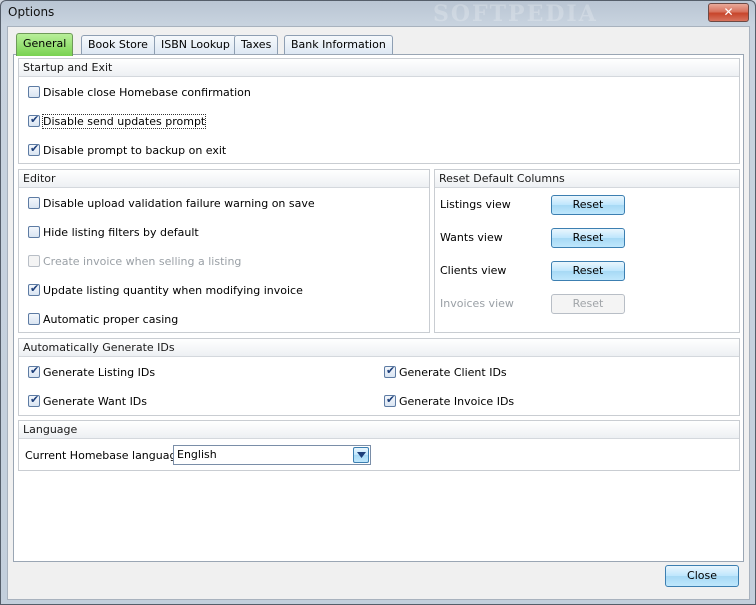  I want to click on checkbox-label: Generate Want IDs, so click(95, 401).